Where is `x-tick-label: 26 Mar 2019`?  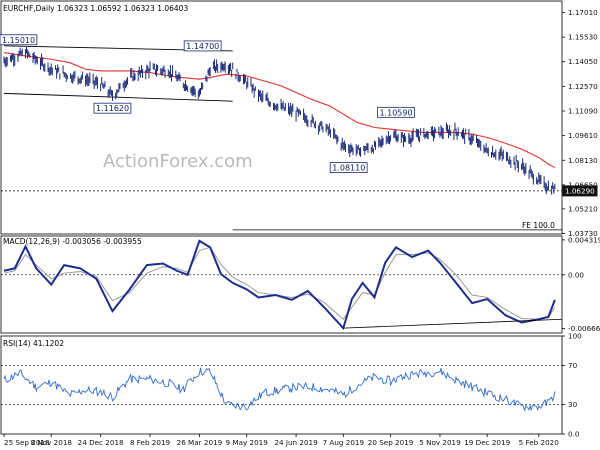
x-tick-label: 26 Mar 2019 is located at coordinates (200, 442).